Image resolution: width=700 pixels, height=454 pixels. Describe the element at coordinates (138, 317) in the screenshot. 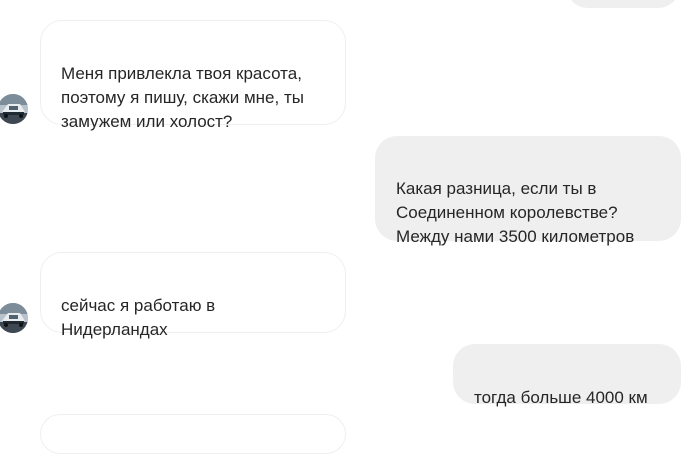

I see `message-text: сейчас я работаю в Нидерландах` at that location.